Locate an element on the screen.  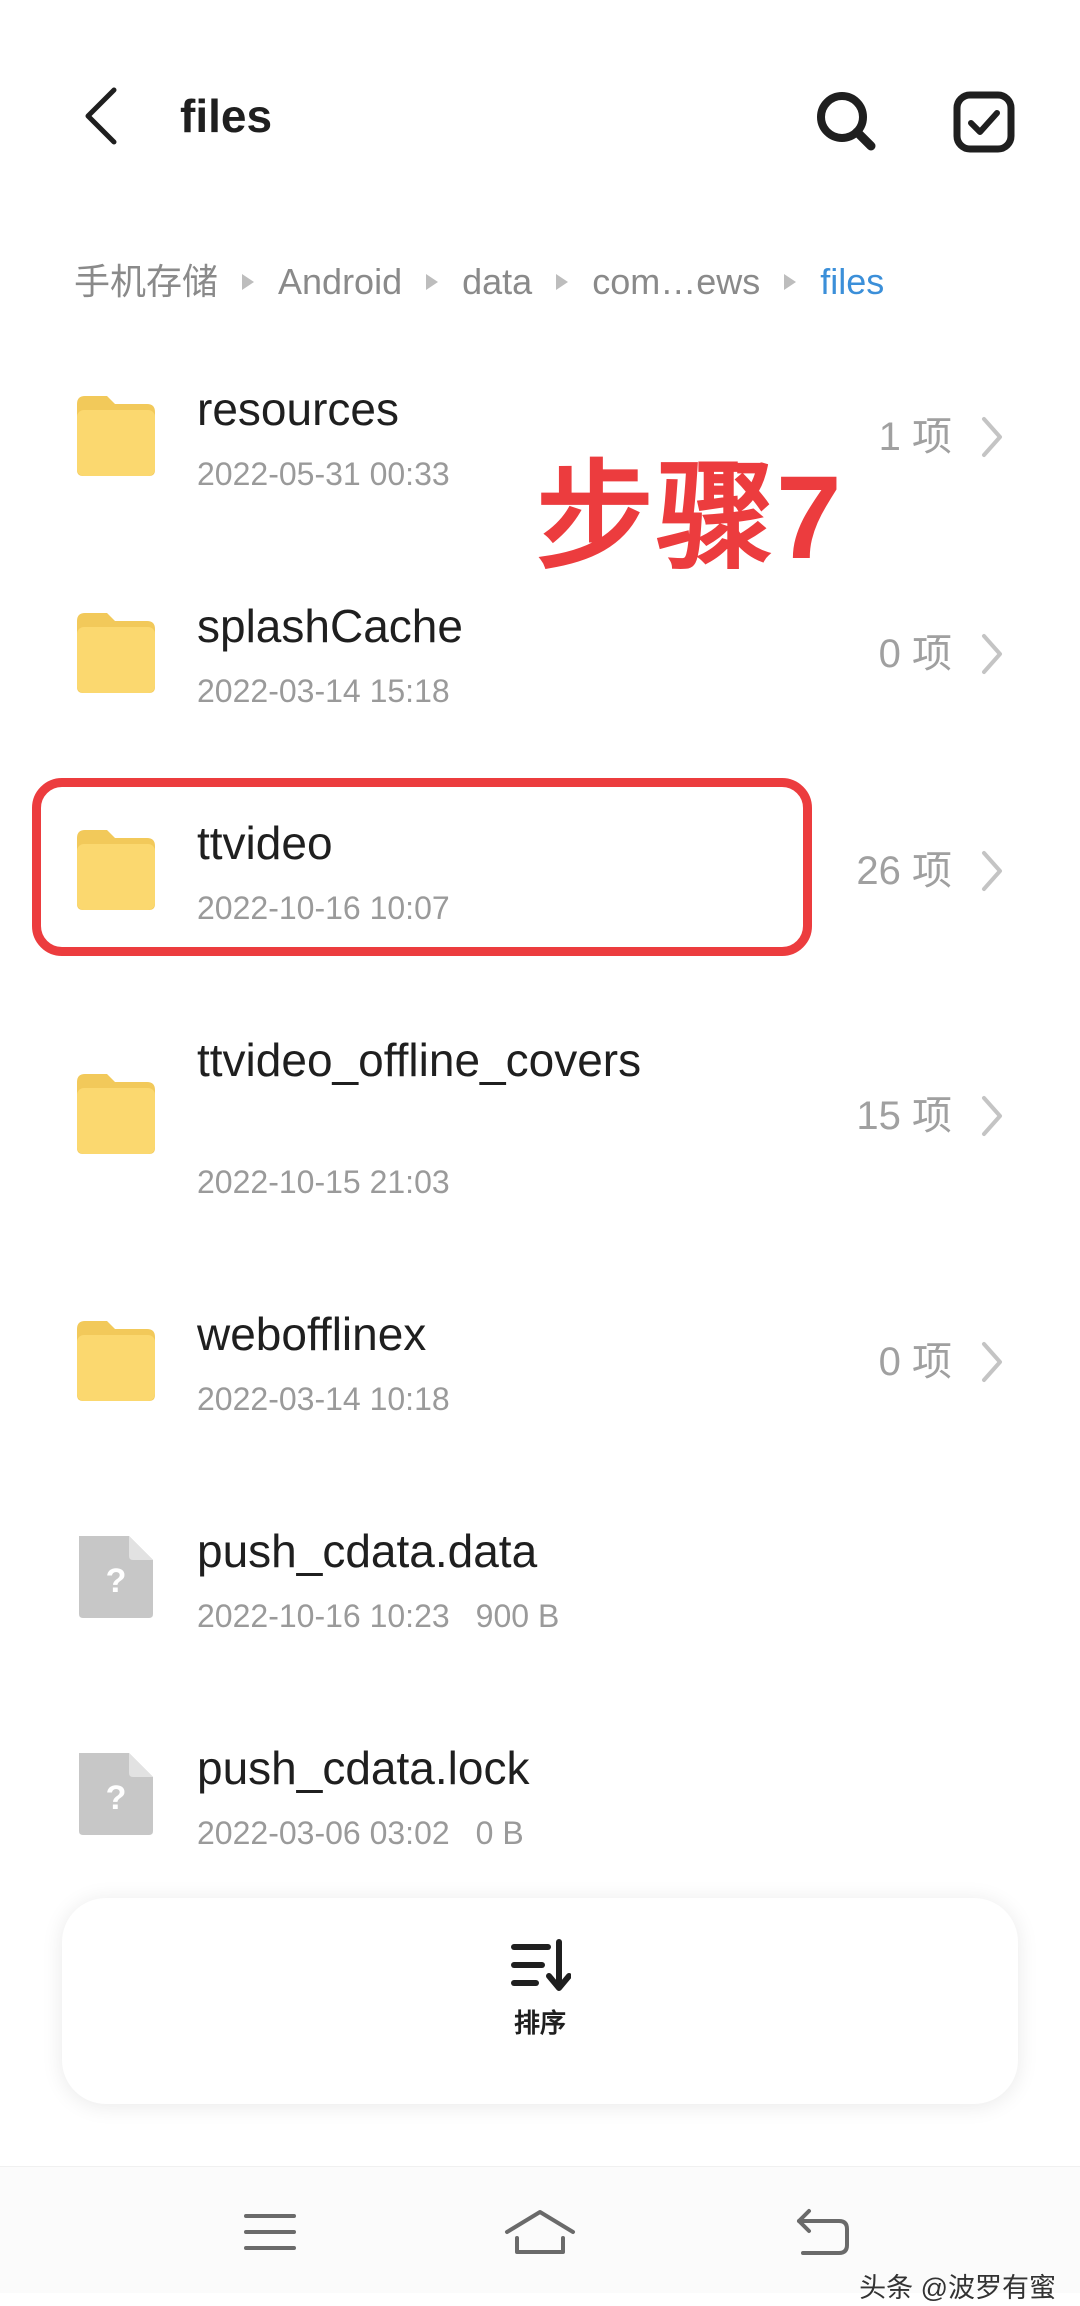
item-date-text: 2022-03-14 10:18 is located at coordinates (323, 1399).